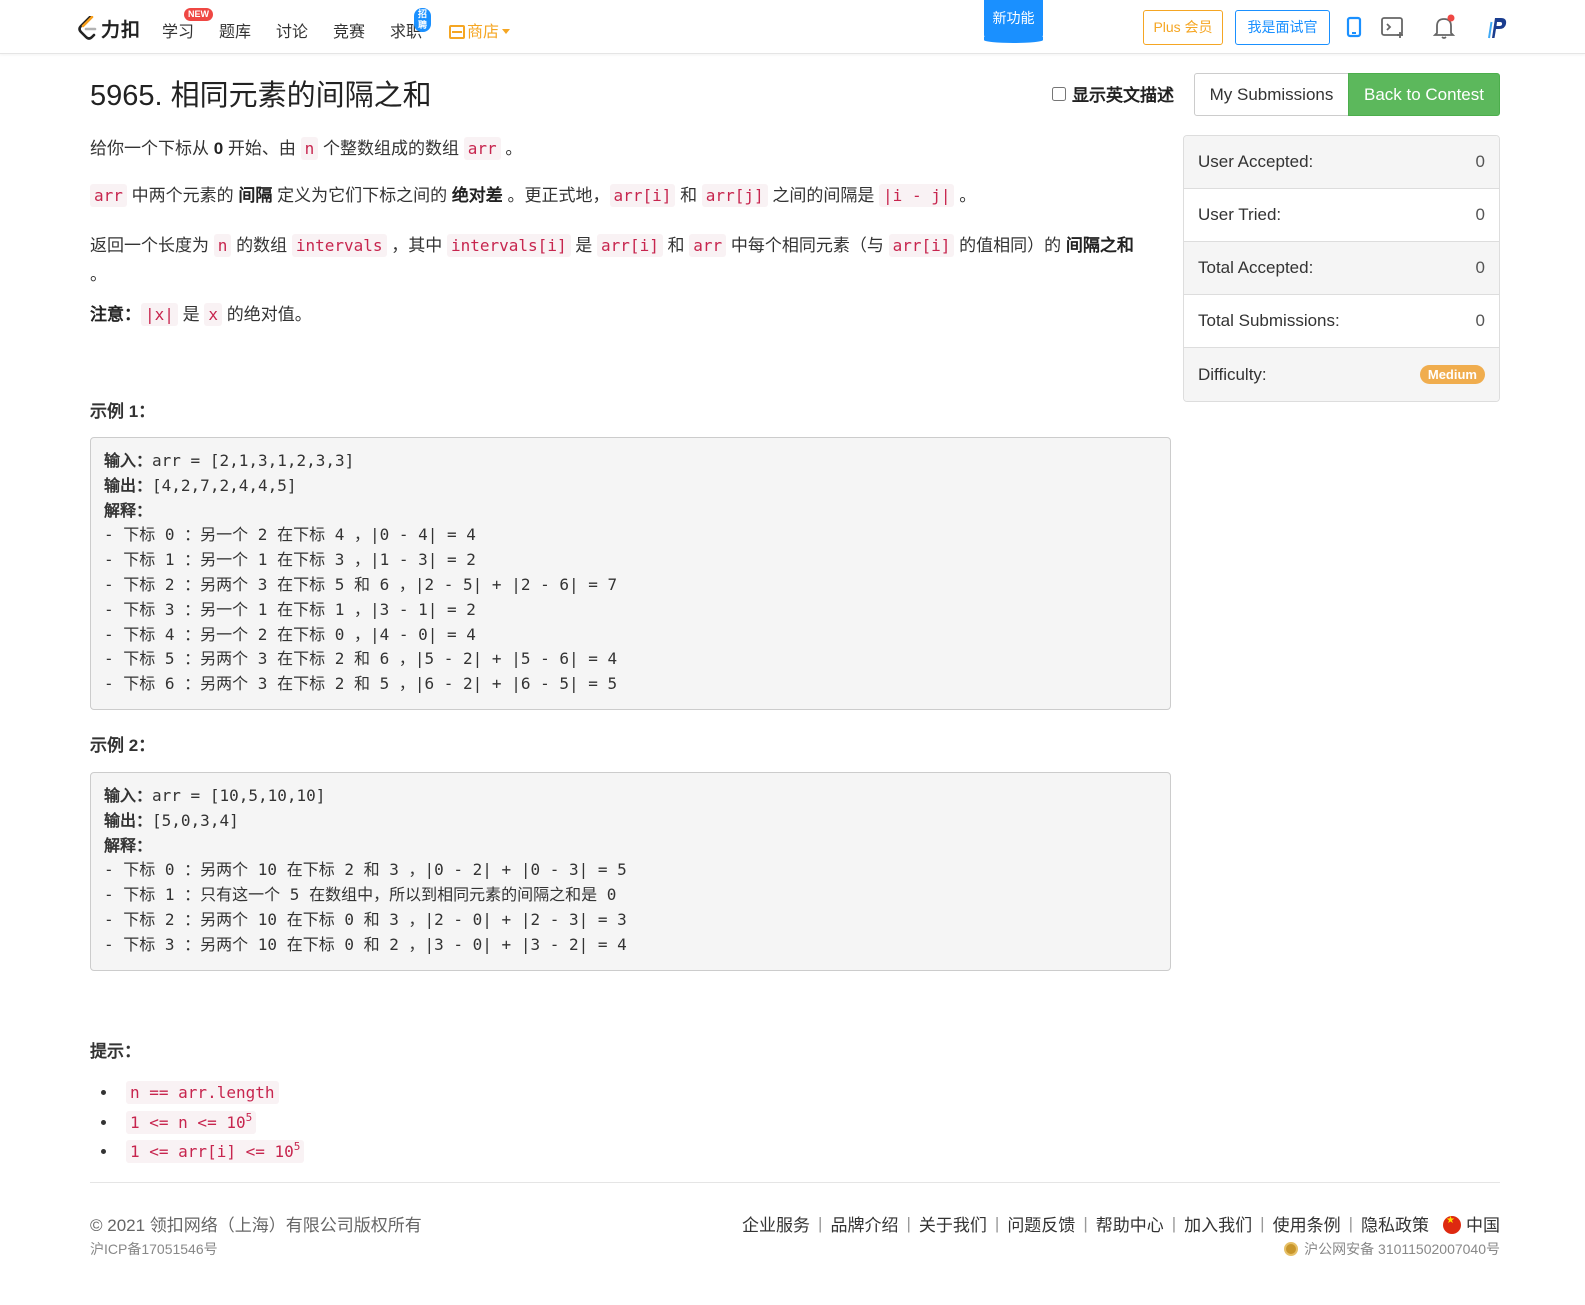 The height and width of the screenshot is (1305, 1585). I want to click on desc-text: 给你一个下标从, so click(152, 148).